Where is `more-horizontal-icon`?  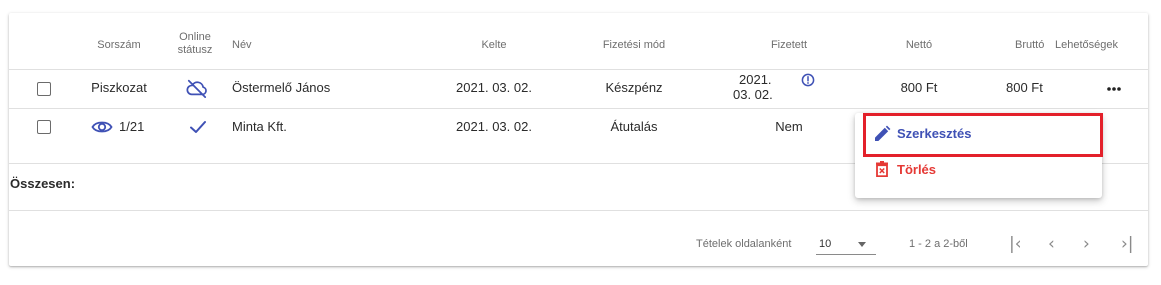 more-horizontal-icon is located at coordinates (1115, 86).